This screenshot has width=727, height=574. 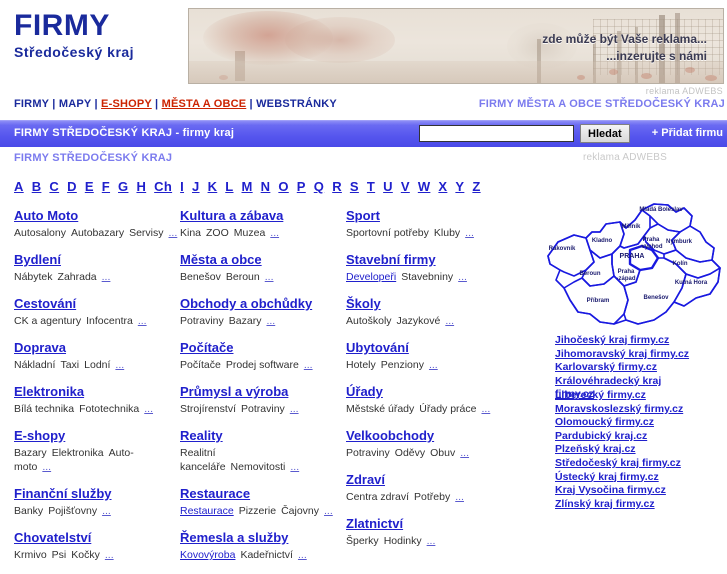 What do you see at coordinates (221, 260) in the screenshot?
I see `category-title-link: Města a obce` at bounding box center [221, 260].